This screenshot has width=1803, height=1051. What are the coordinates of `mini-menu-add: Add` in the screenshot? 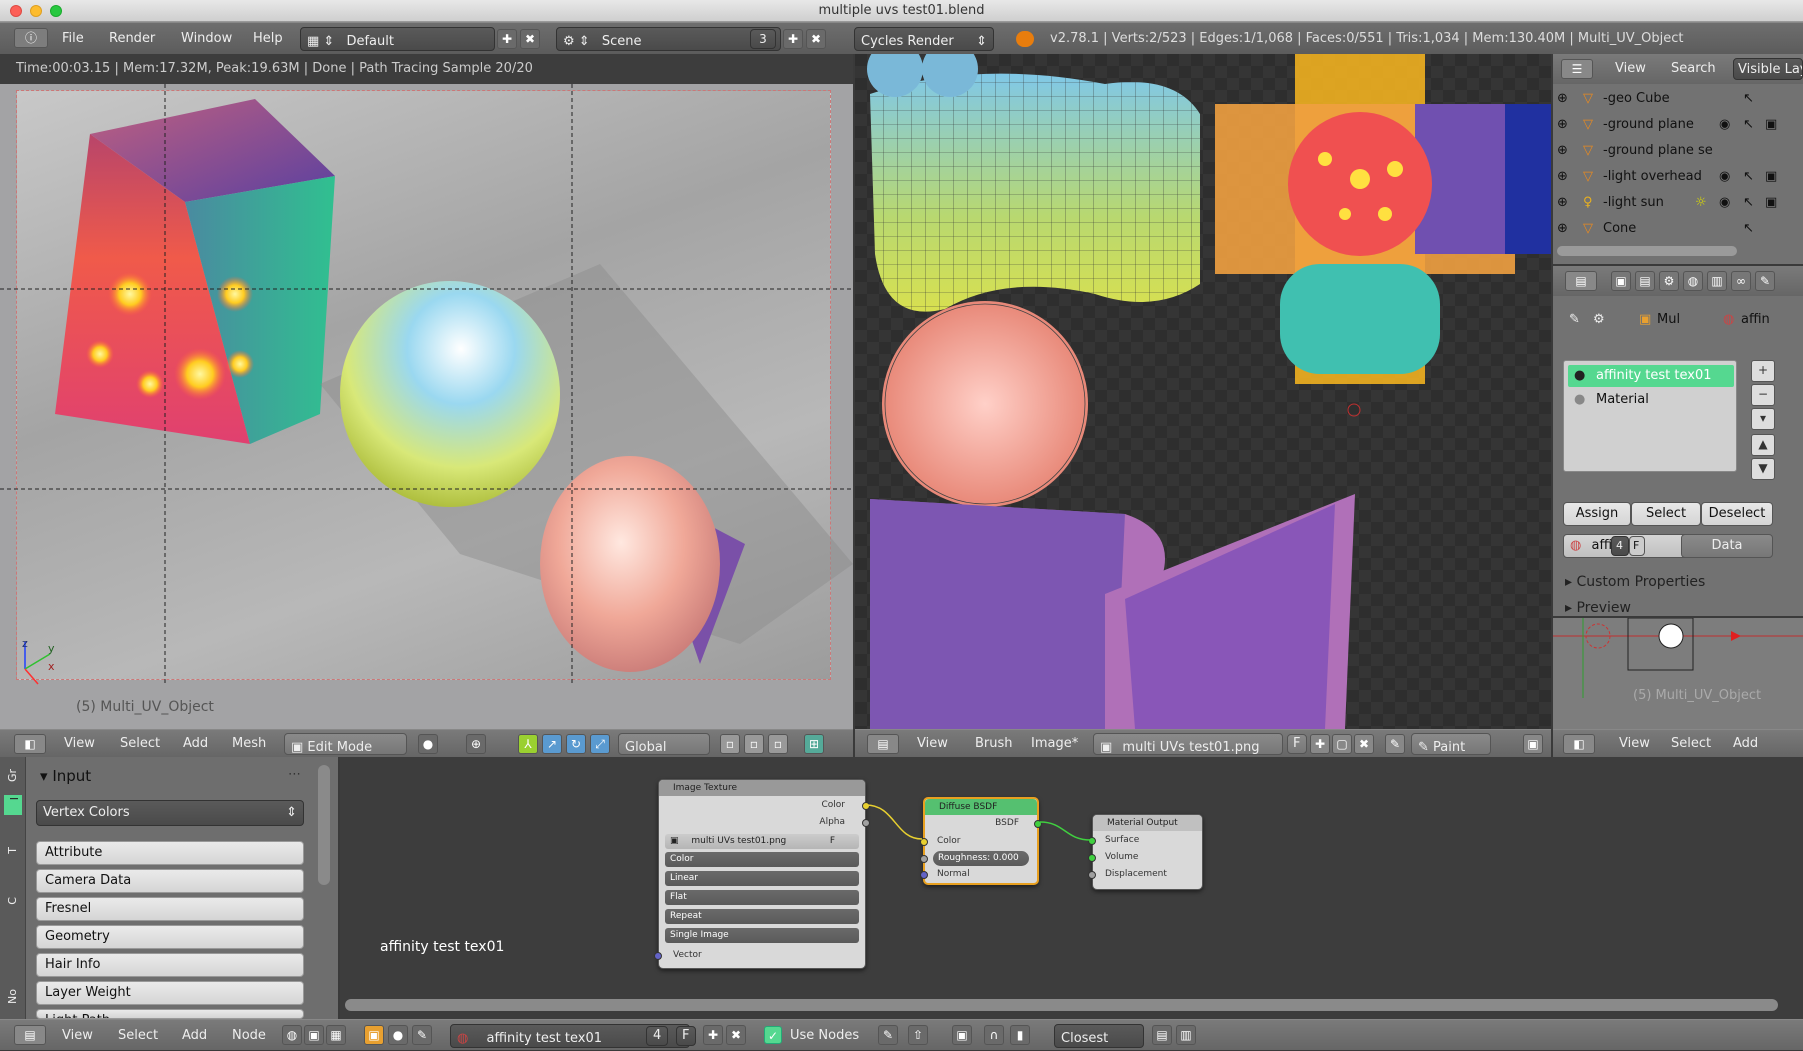 It's located at (1745, 744).